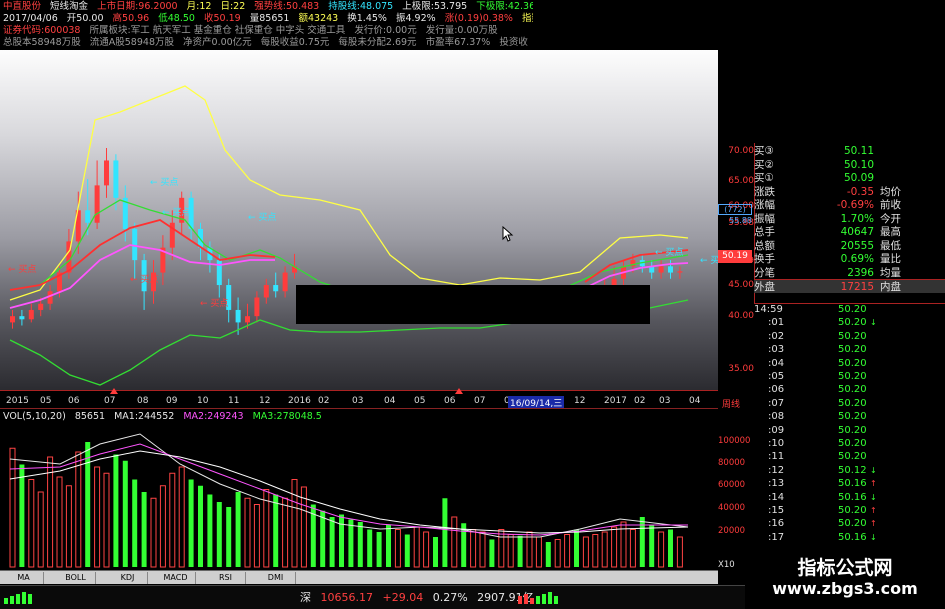 The width and height of the screenshot is (945, 609). Describe the element at coordinates (849, 322) in the screenshot. I see `tick-row: :01 50.20 ↓` at that location.